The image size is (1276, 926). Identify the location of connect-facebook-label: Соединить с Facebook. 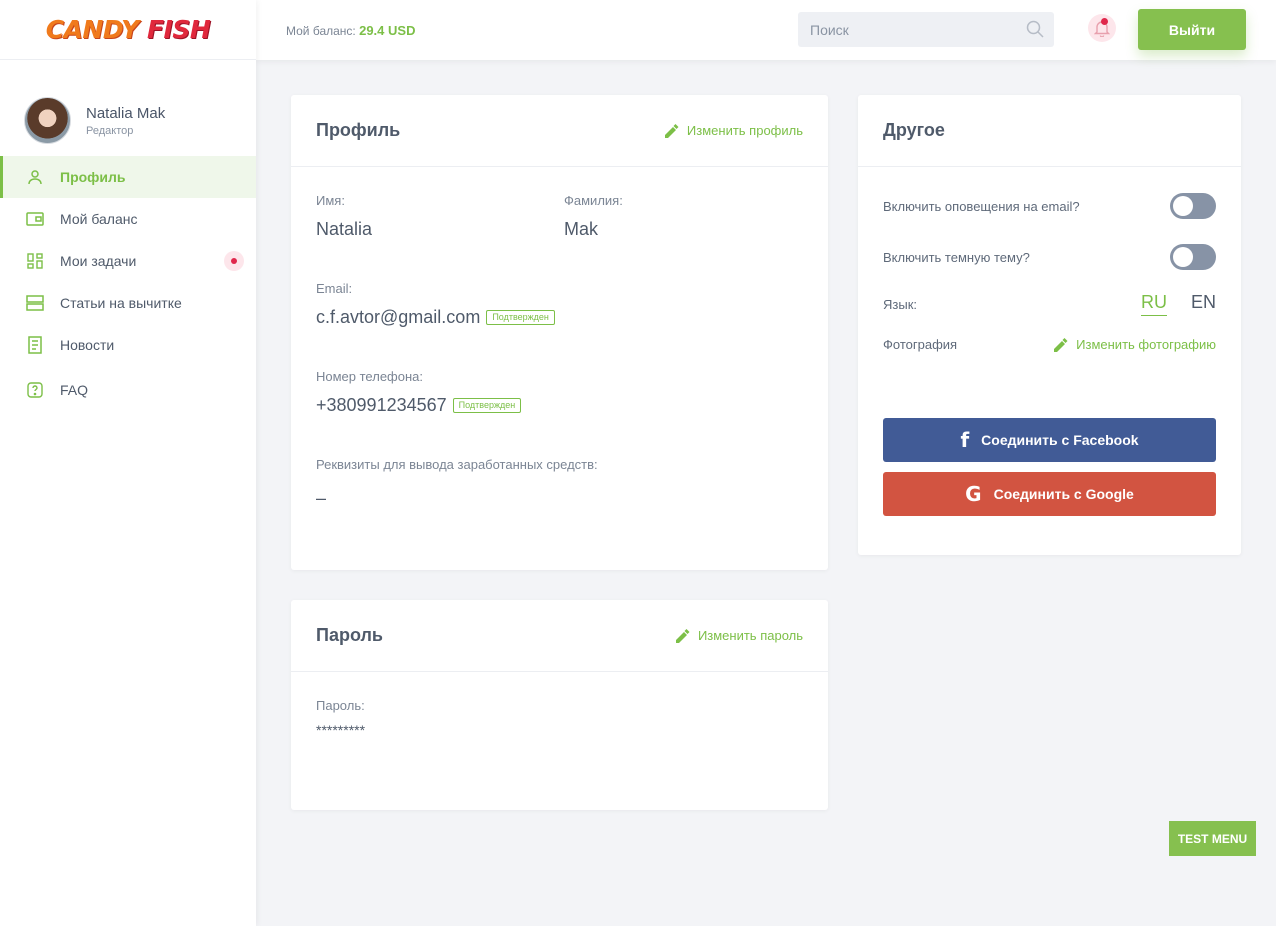
(1060, 440).